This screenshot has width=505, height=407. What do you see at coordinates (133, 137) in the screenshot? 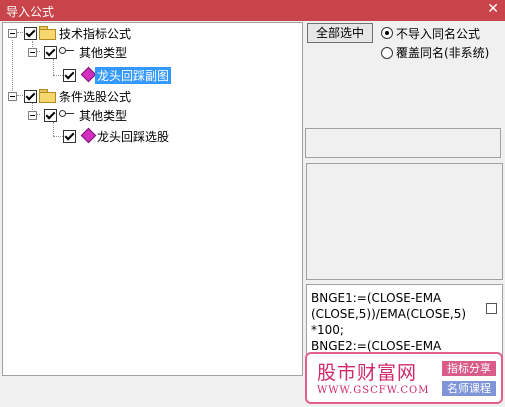
I see `tree-item-label: 龙头回踩选股` at bounding box center [133, 137].